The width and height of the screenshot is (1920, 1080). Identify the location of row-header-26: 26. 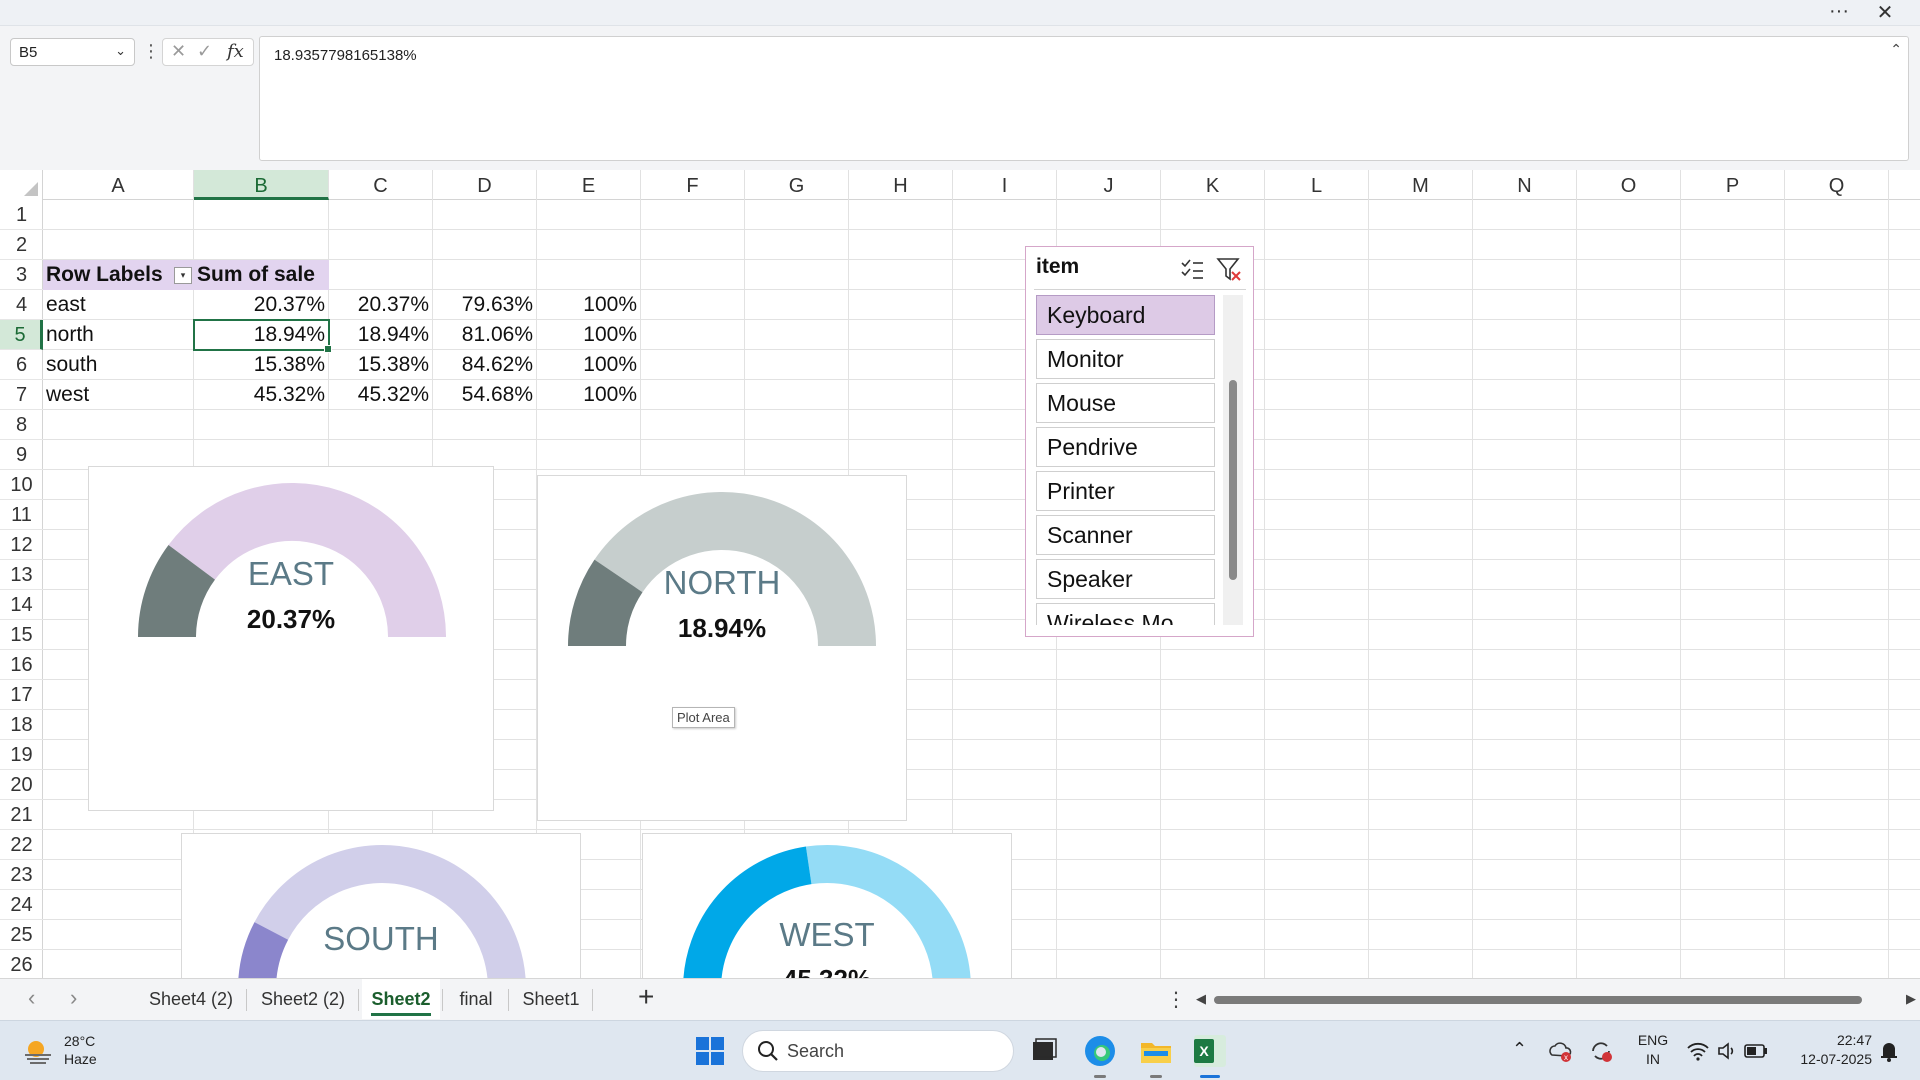
(21, 964).